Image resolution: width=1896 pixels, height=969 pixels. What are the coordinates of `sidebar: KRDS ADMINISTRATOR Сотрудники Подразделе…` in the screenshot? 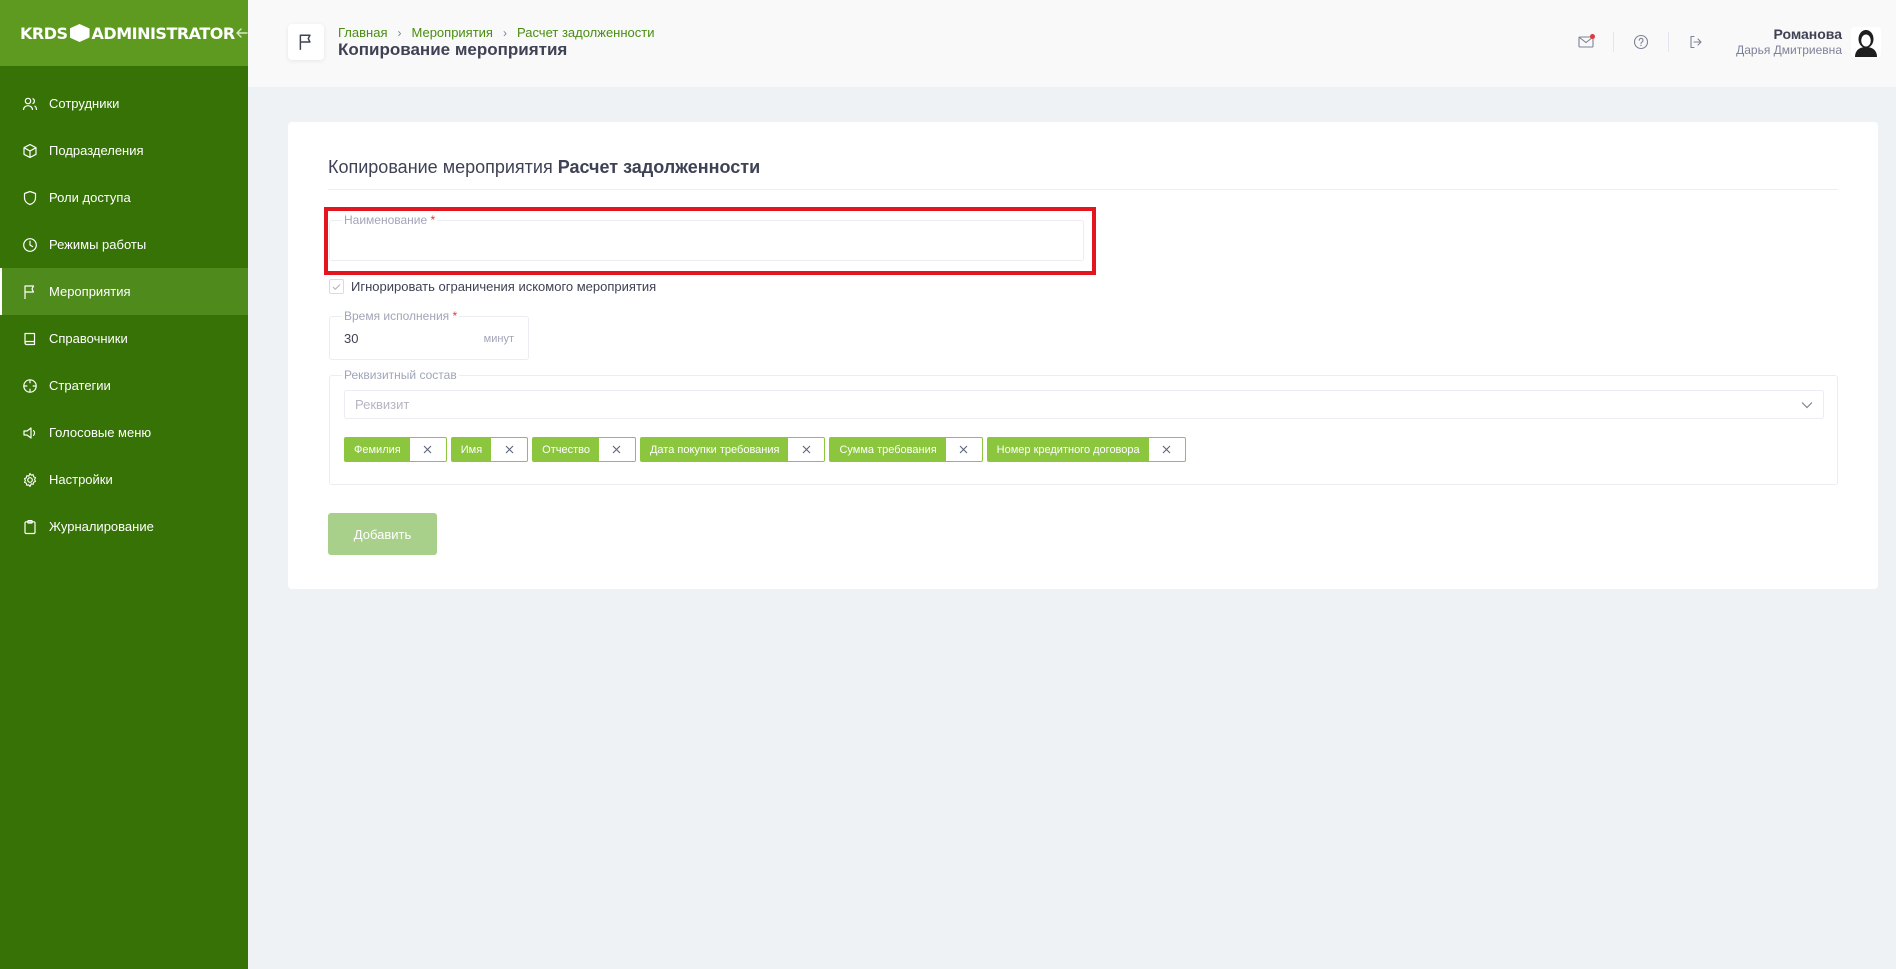 It's located at (124, 484).